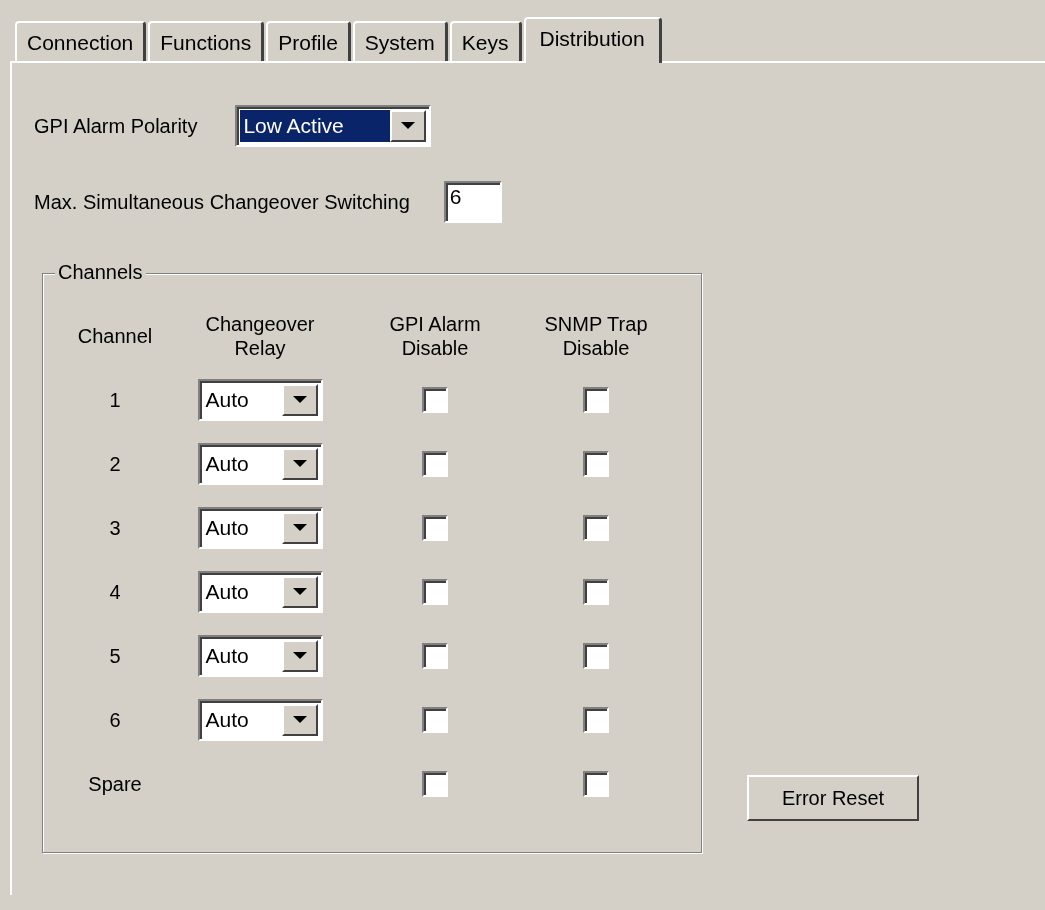  What do you see at coordinates (472, 202) in the screenshot?
I see `input-field: 6` at bounding box center [472, 202].